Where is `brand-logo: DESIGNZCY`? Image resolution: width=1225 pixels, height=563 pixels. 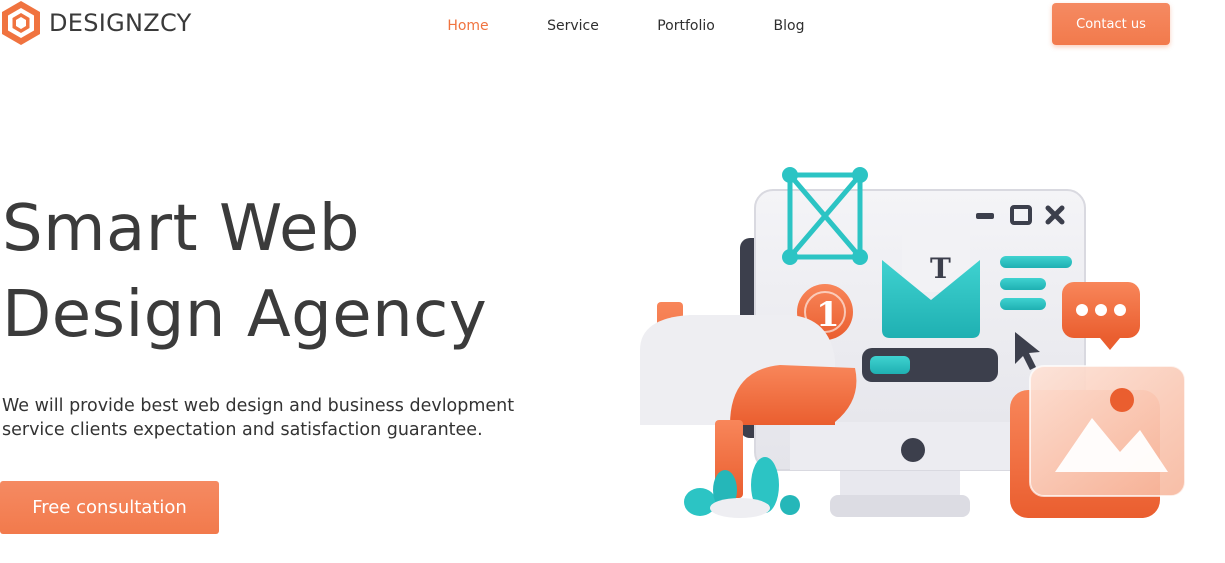
brand-logo: DESIGNZCY is located at coordinates (96, 23).